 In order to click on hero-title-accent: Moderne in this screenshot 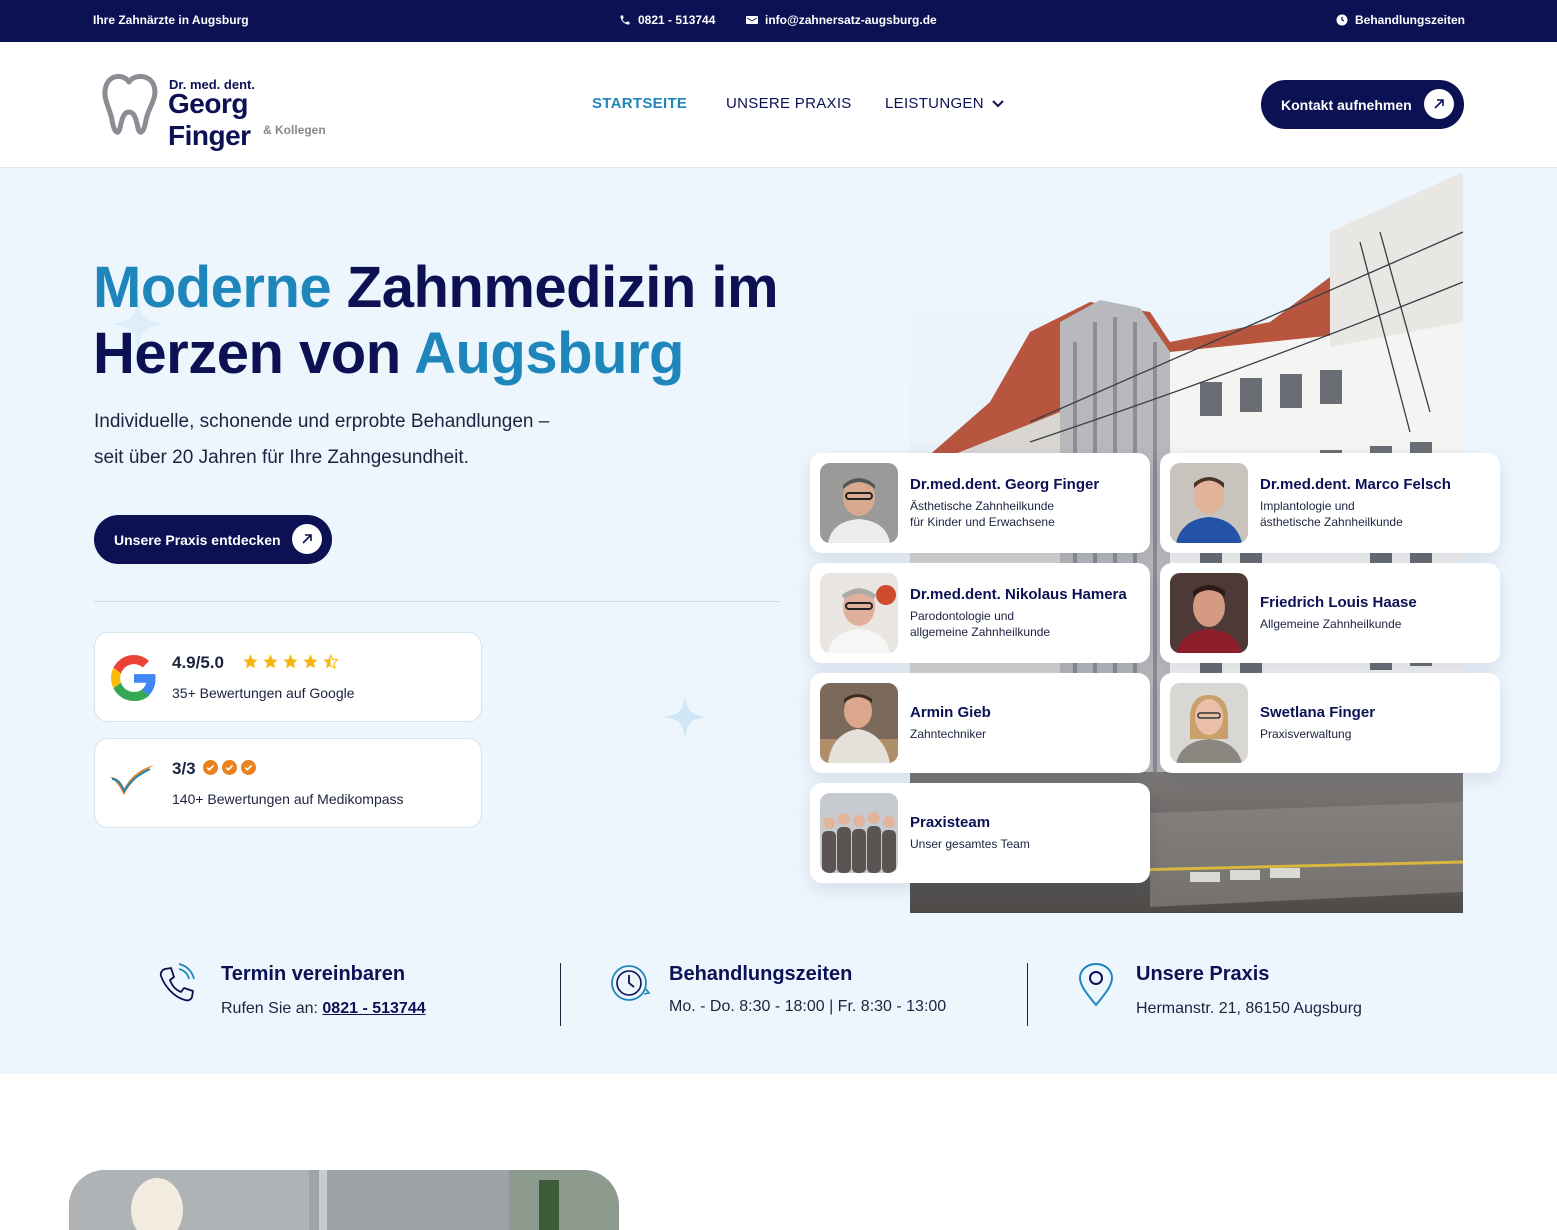, I will do `click(212, 287)`.